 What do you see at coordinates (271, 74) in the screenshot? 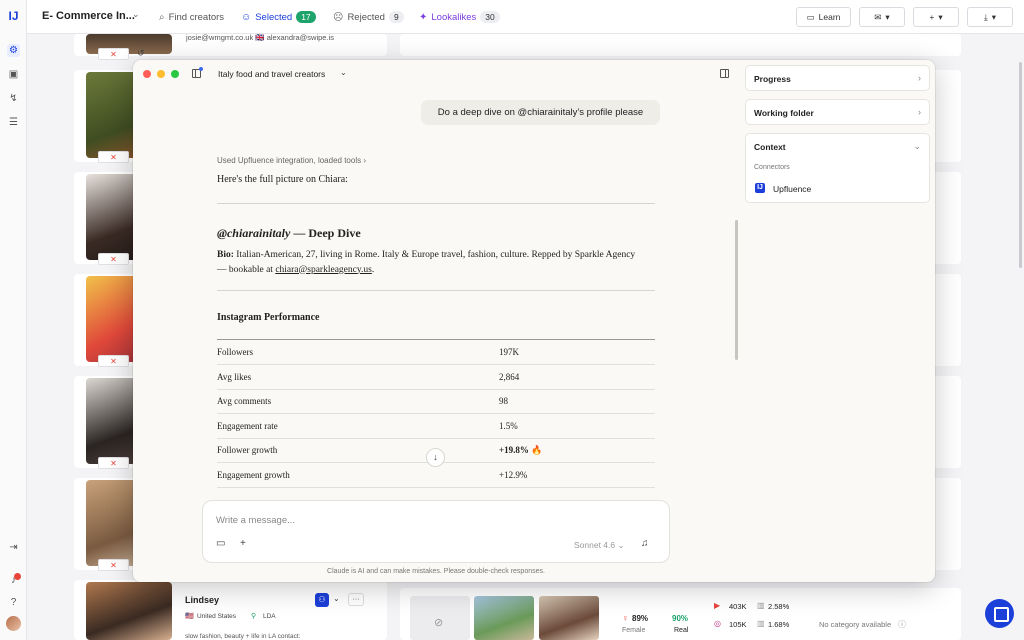
I see `conversation-title: Italy food and travel creators` at bounding box center [271, 74].